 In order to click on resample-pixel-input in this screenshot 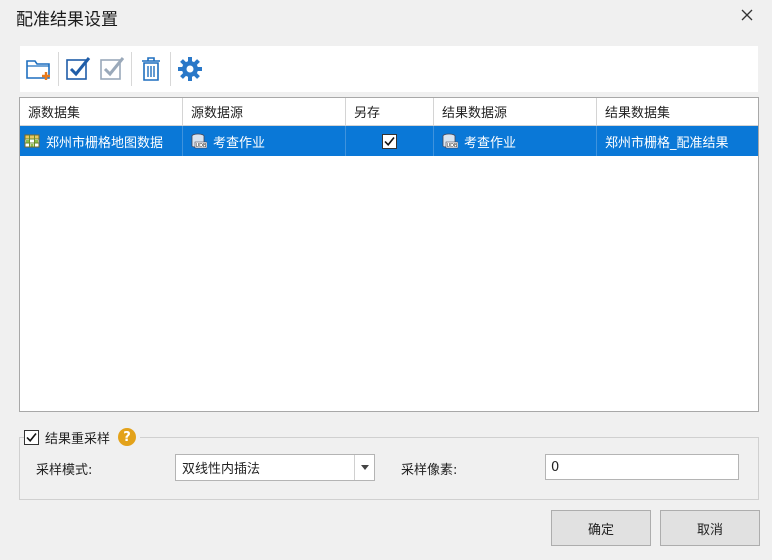, I will do `click(642, 467)`.